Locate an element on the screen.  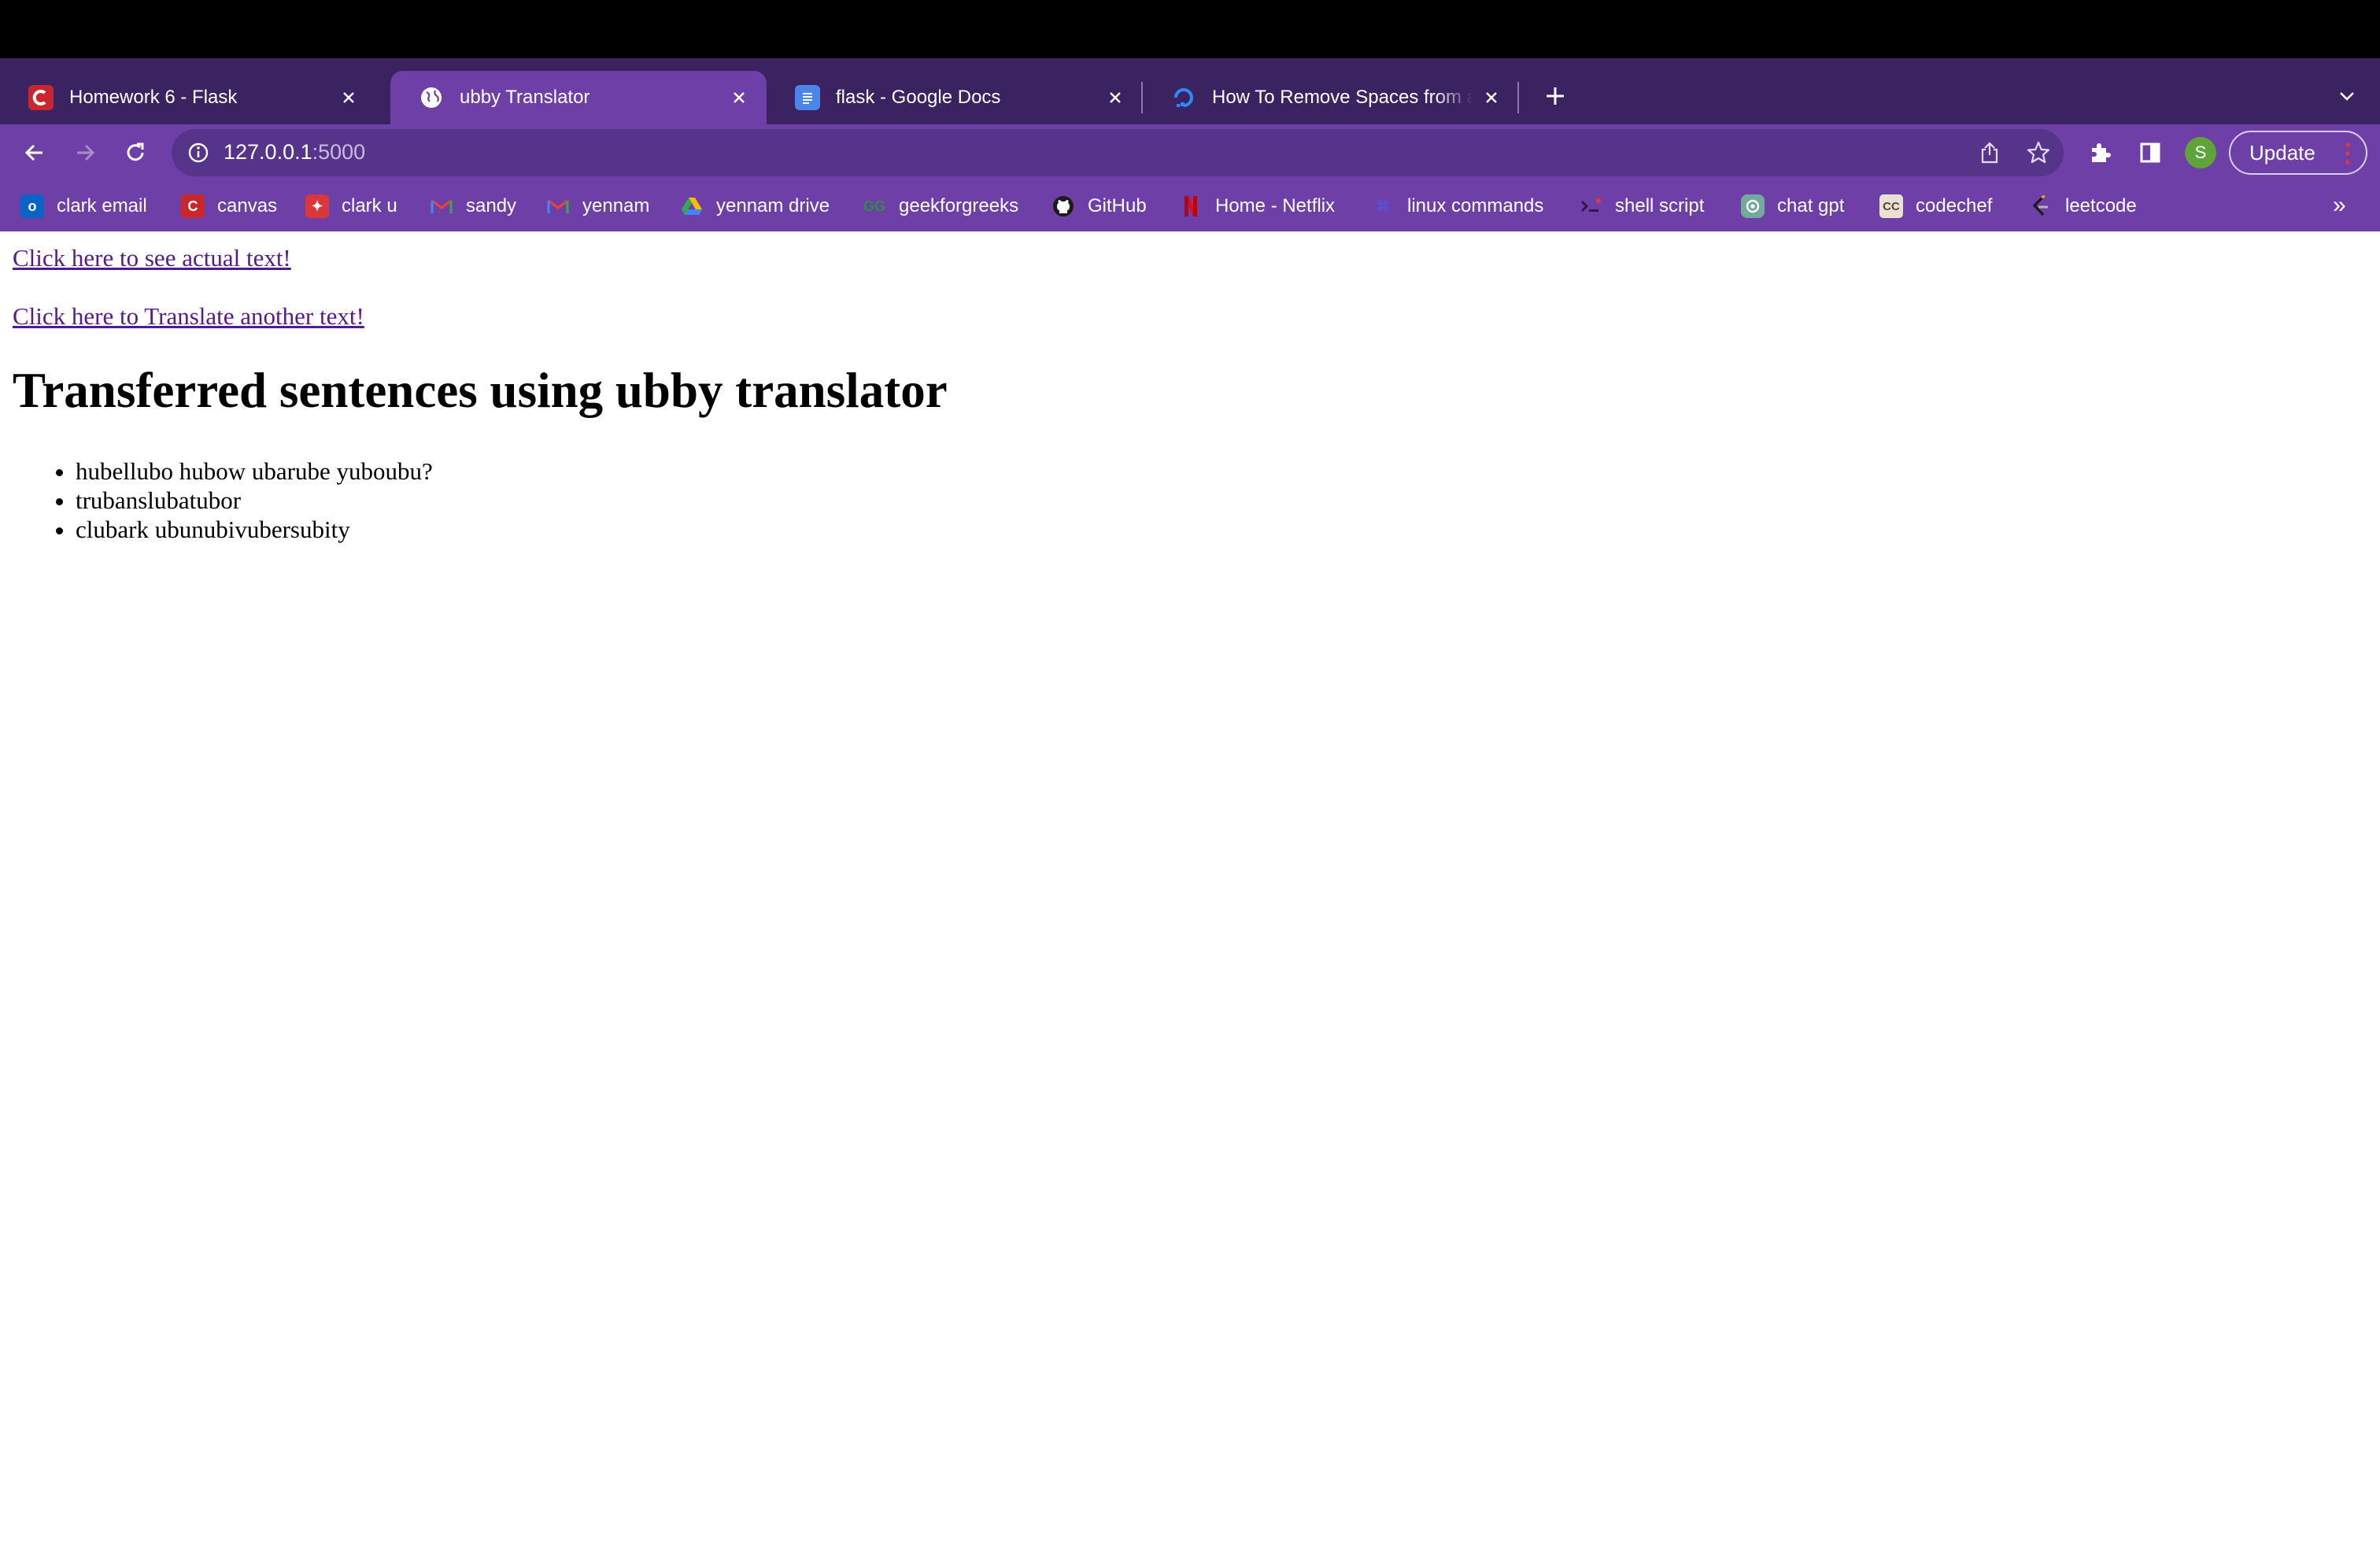
side-panel-icon is located at coordinates (2150, 153).